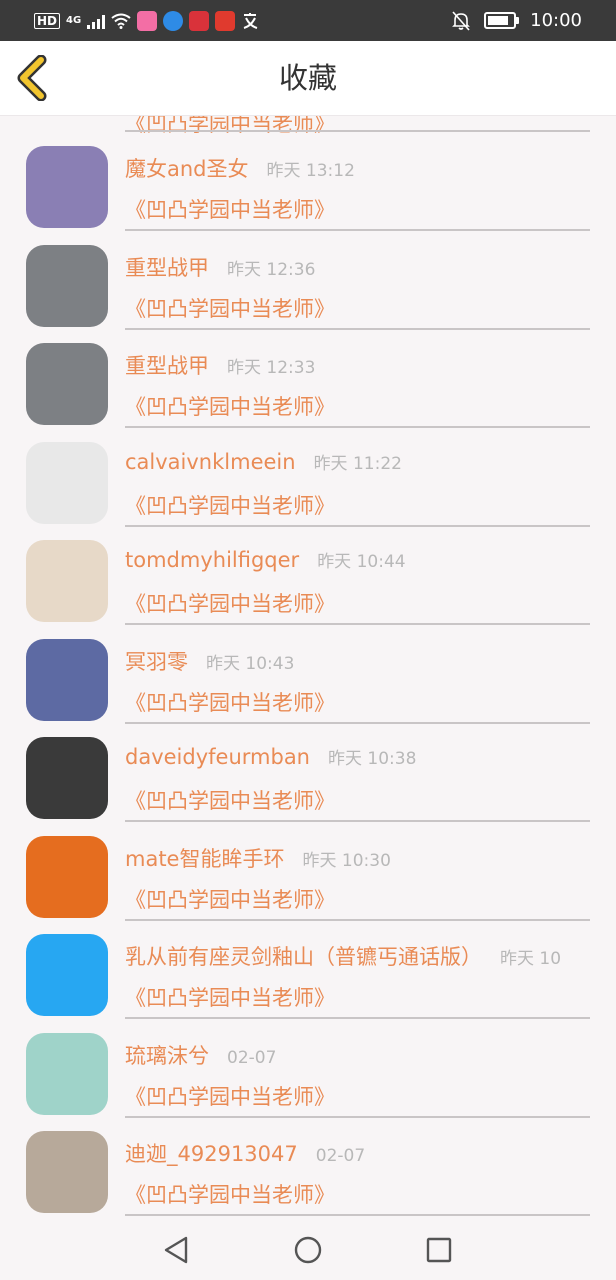  I want to click on list-item: calvaivnklmeein 昨天 11:22 《凹凸学园中当老师》, so click(308, 469).